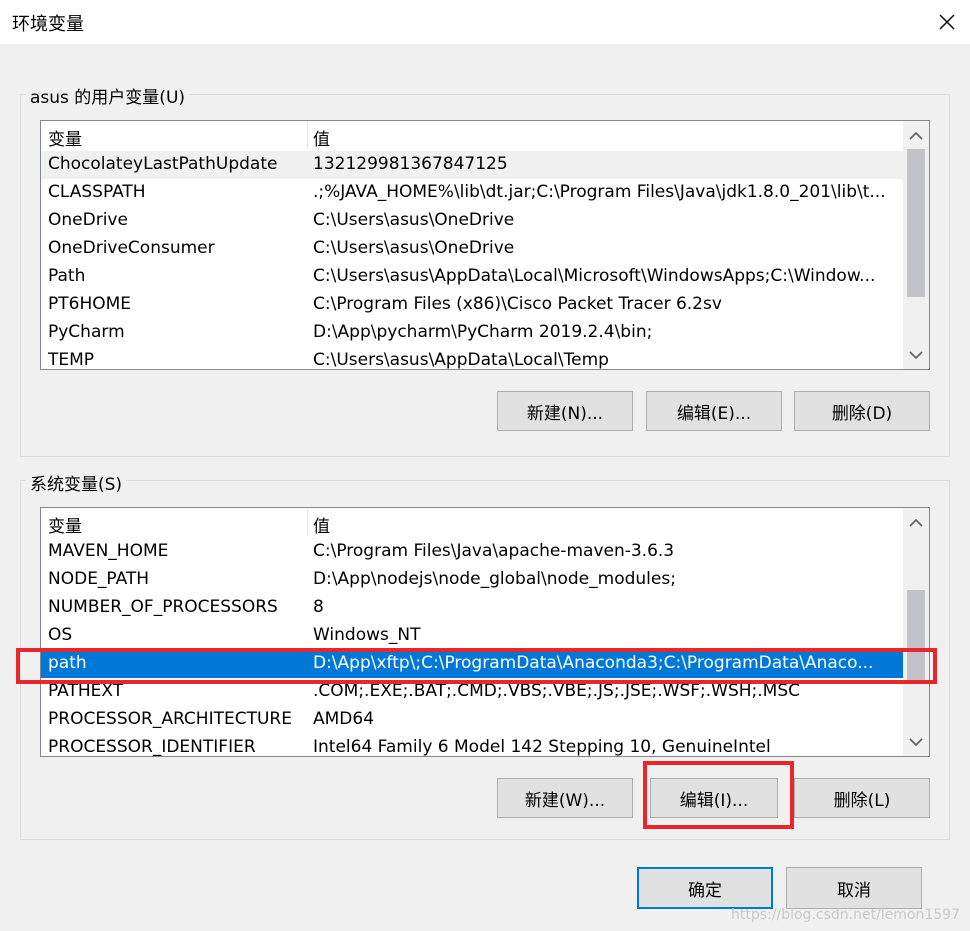 This screenshot has height=931, width=970. What do you see at coordinates (108, 551) in the screenshot?
I see `variable-name: MAVEN_HOME` at bounding box center [108, 551].